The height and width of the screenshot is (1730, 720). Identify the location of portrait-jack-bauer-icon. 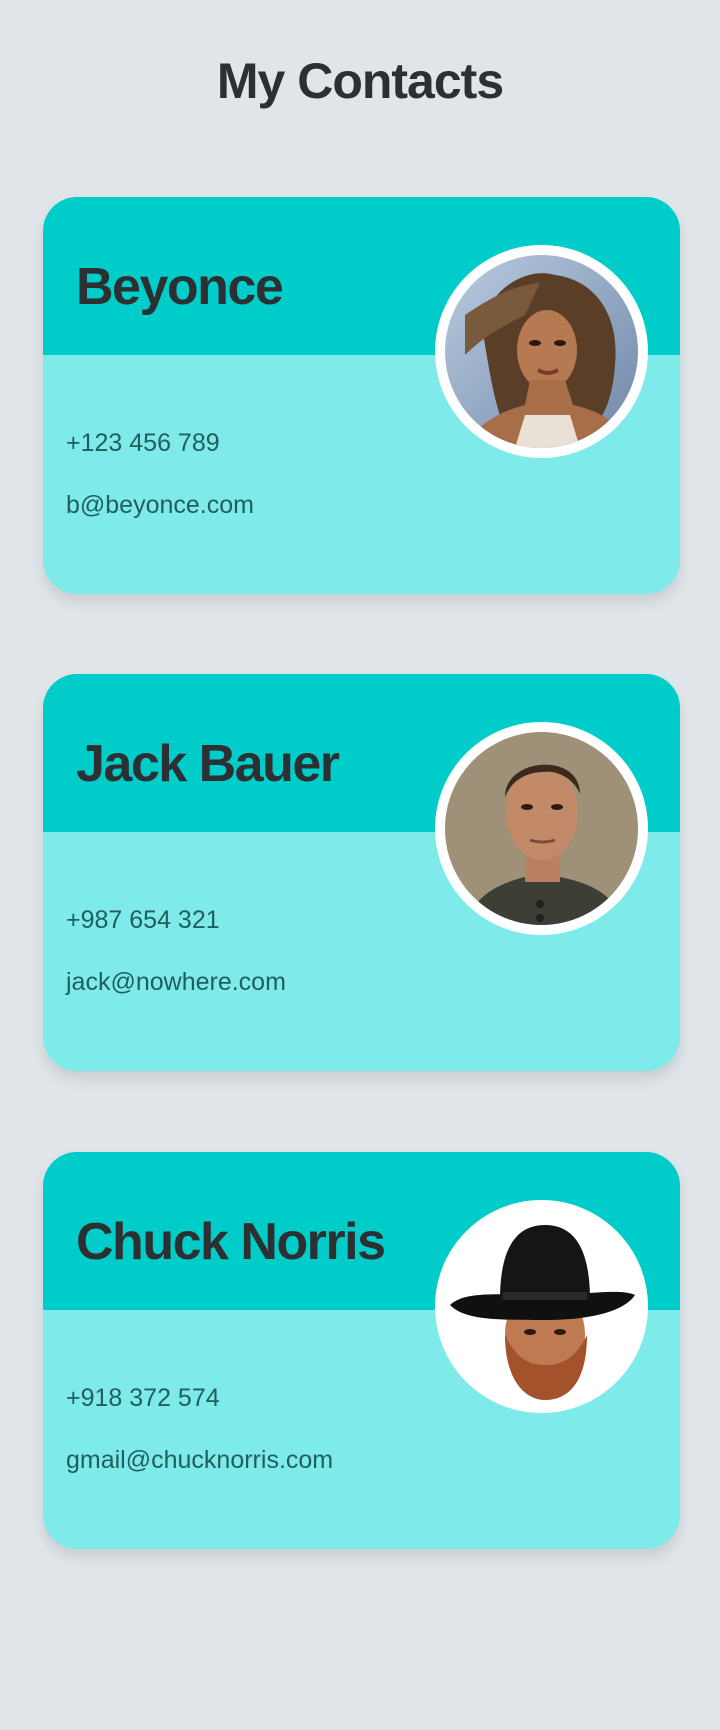
(541, 828).